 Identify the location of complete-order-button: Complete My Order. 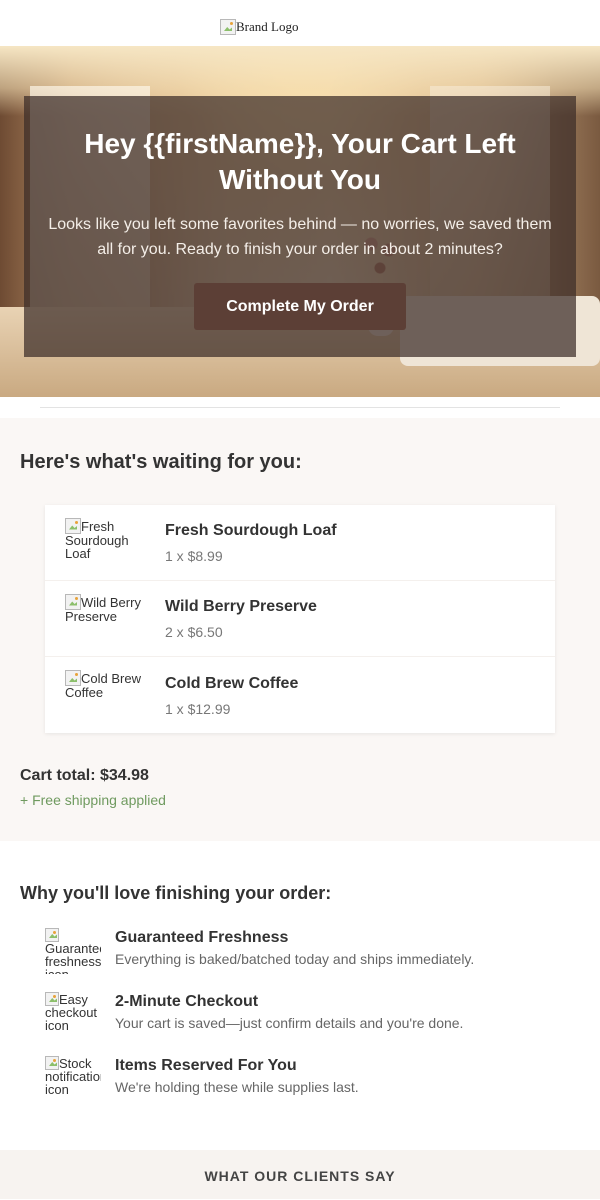
(300, 306).